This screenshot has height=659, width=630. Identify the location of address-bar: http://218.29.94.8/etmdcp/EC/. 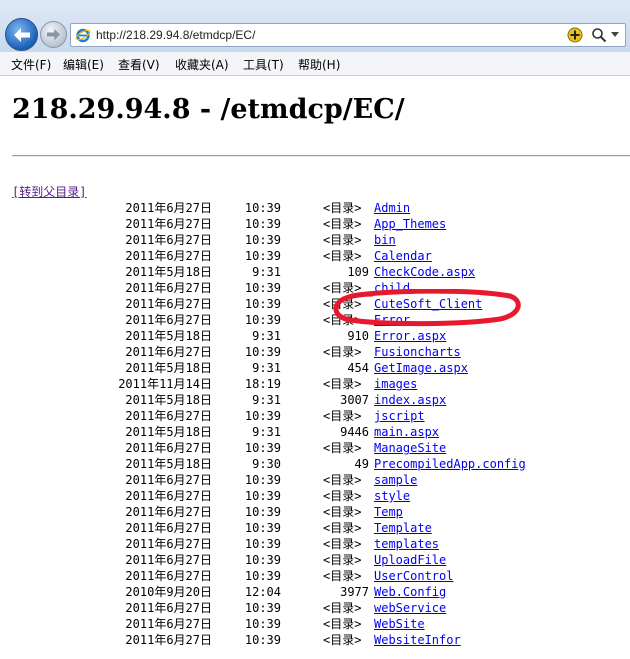
(348, 35).